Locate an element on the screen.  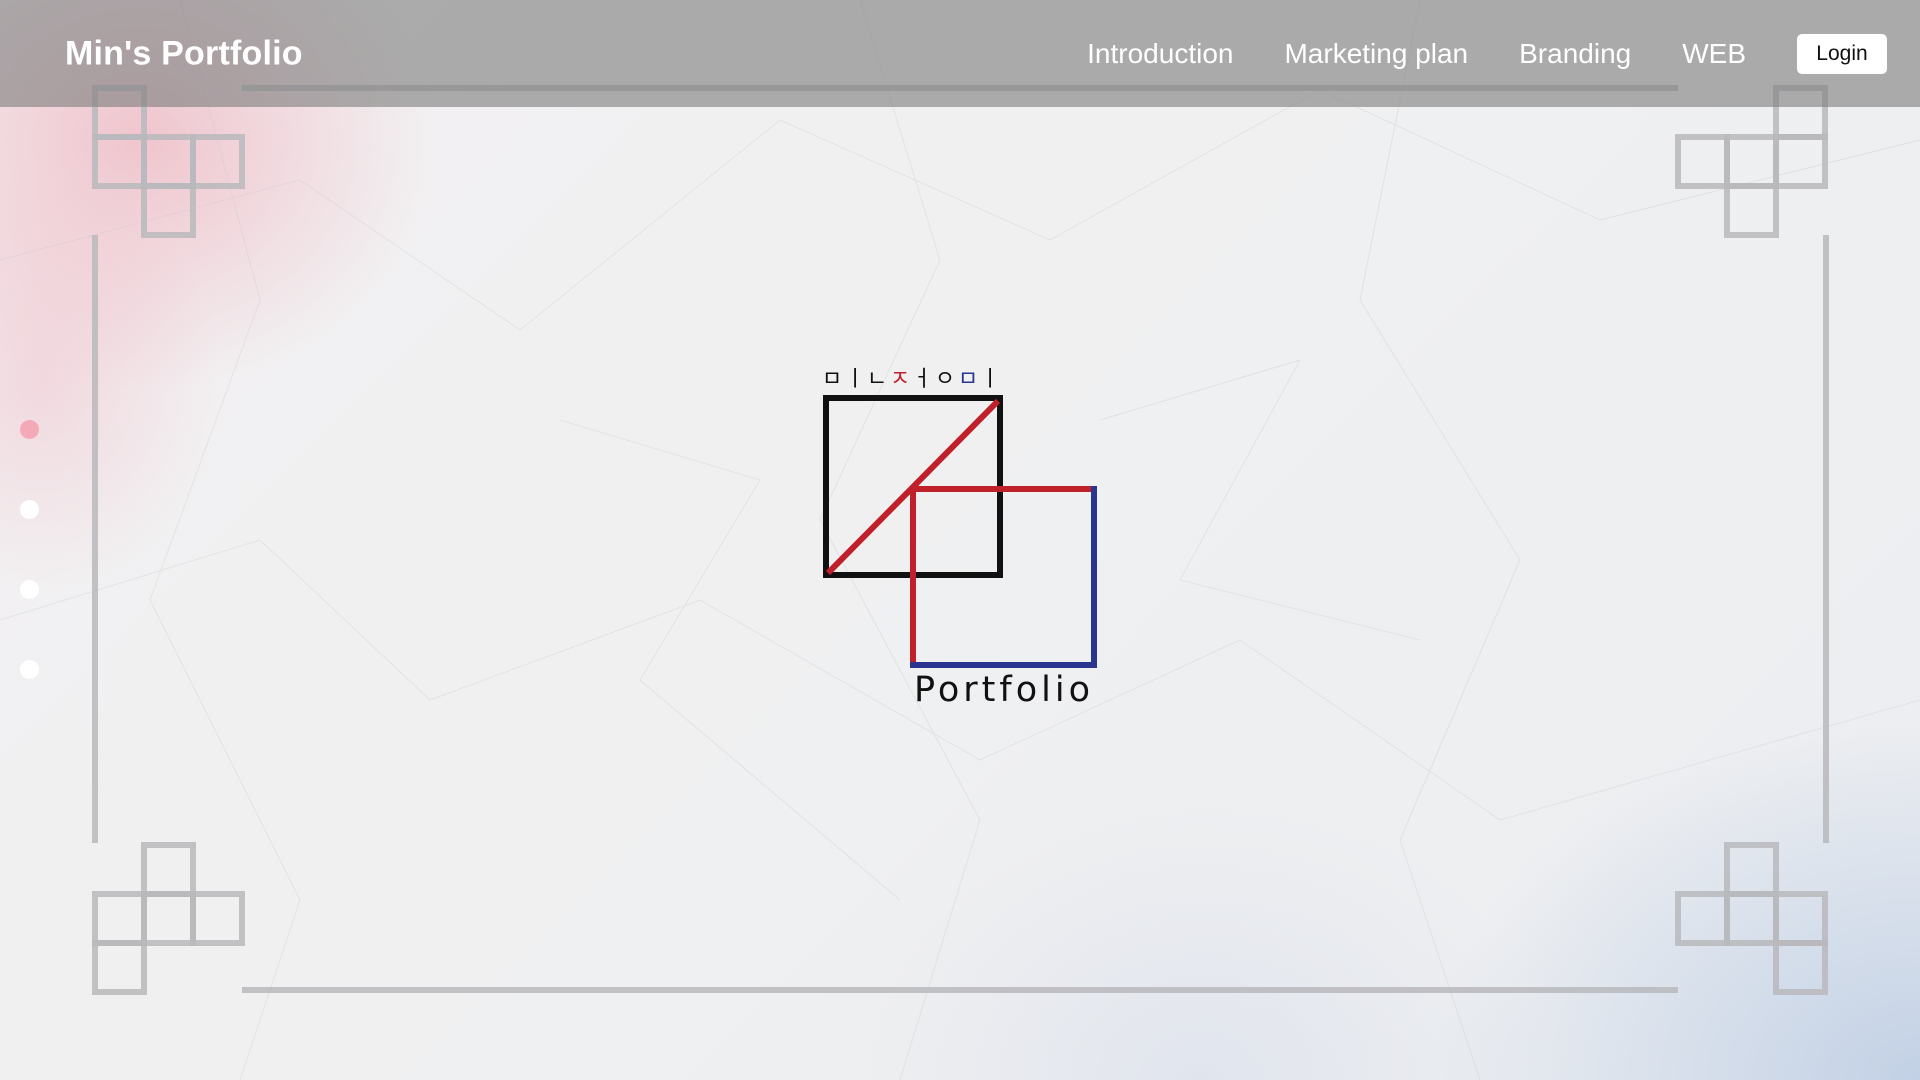
logo-jamo-1: ㅁ is located at coordinates (832, 379).